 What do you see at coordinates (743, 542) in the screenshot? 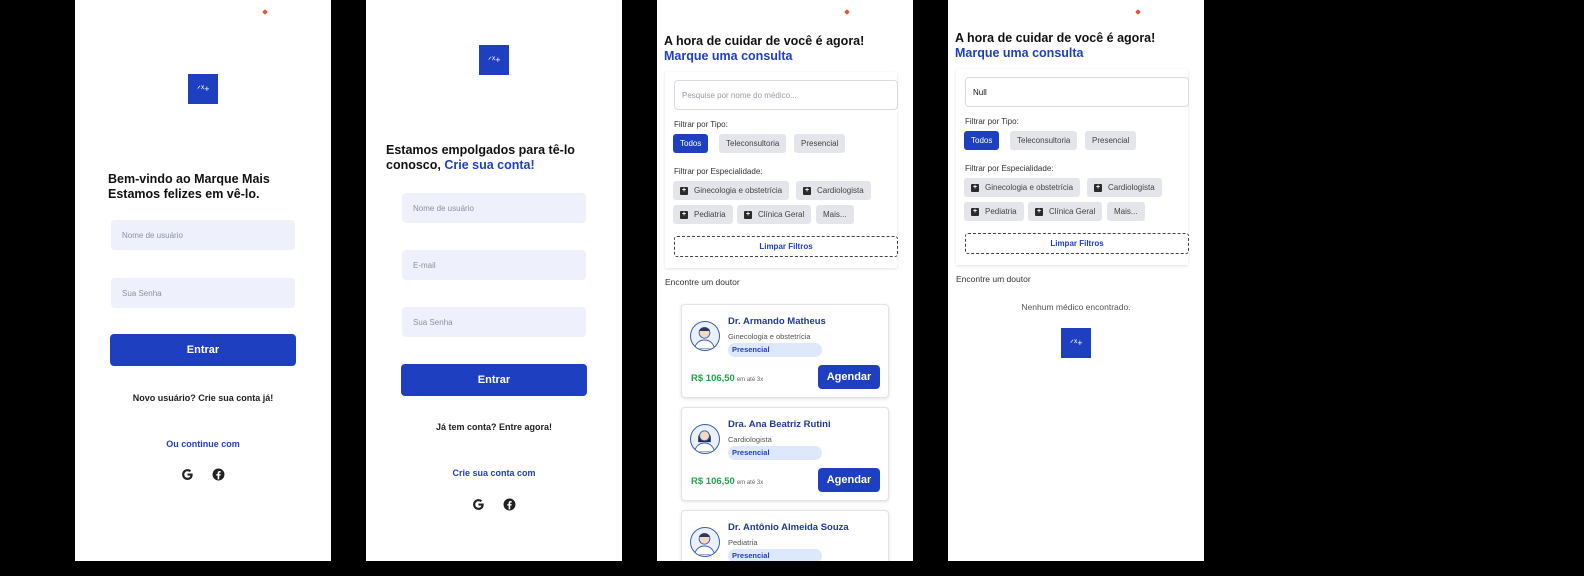
I see `doctor-specialty: Pediatria` at bounding box center [743, 542].